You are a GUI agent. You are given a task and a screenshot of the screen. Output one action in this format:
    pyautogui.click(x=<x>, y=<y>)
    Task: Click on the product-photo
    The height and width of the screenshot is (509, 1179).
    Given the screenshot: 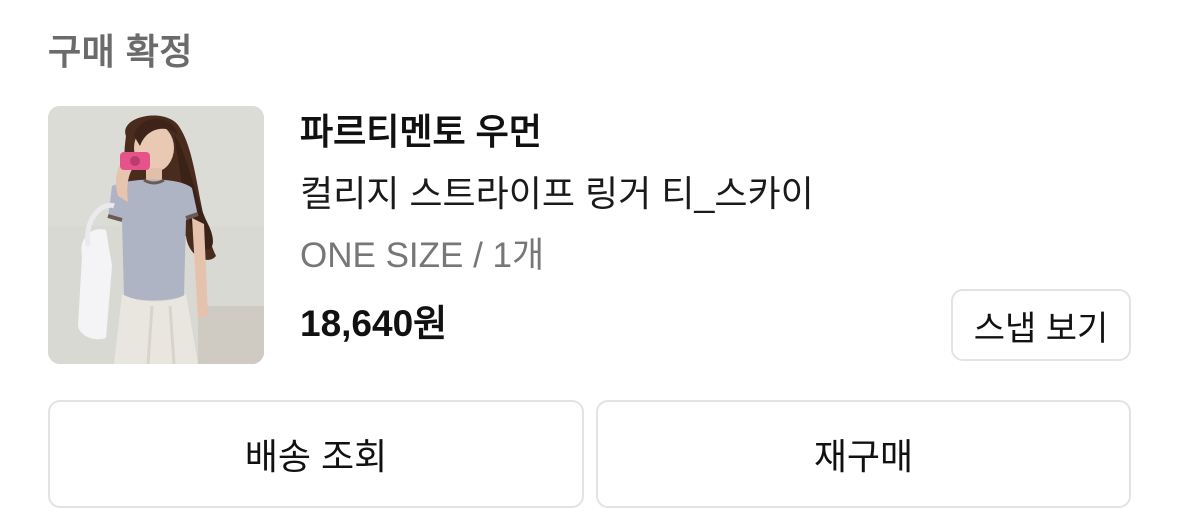 What is the action you would take?
    pyautogui.click(x=156, y=235)
    